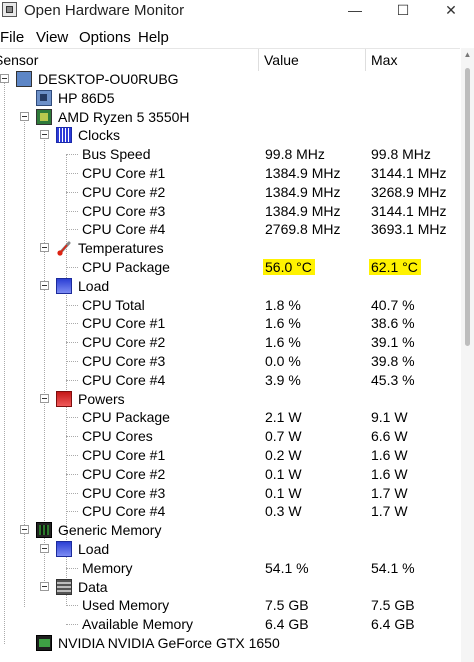  What do you see at coordinates (230, 380) in the screenshot?
I see `sensor-row: CPU Core #4 3.9 % 45.3 %` at bounding box center [230, 380].